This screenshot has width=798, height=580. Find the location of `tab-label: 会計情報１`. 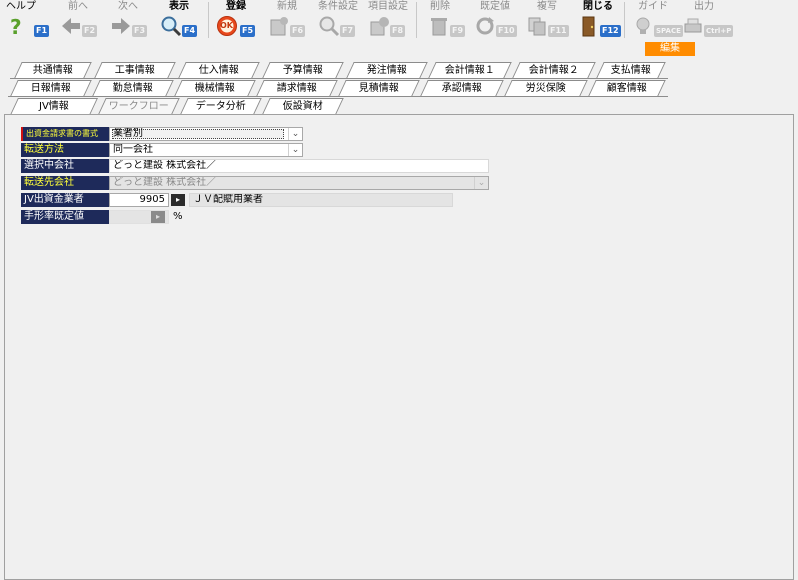

tab-label: 会計情報１ is located at coordinates (469, 70).